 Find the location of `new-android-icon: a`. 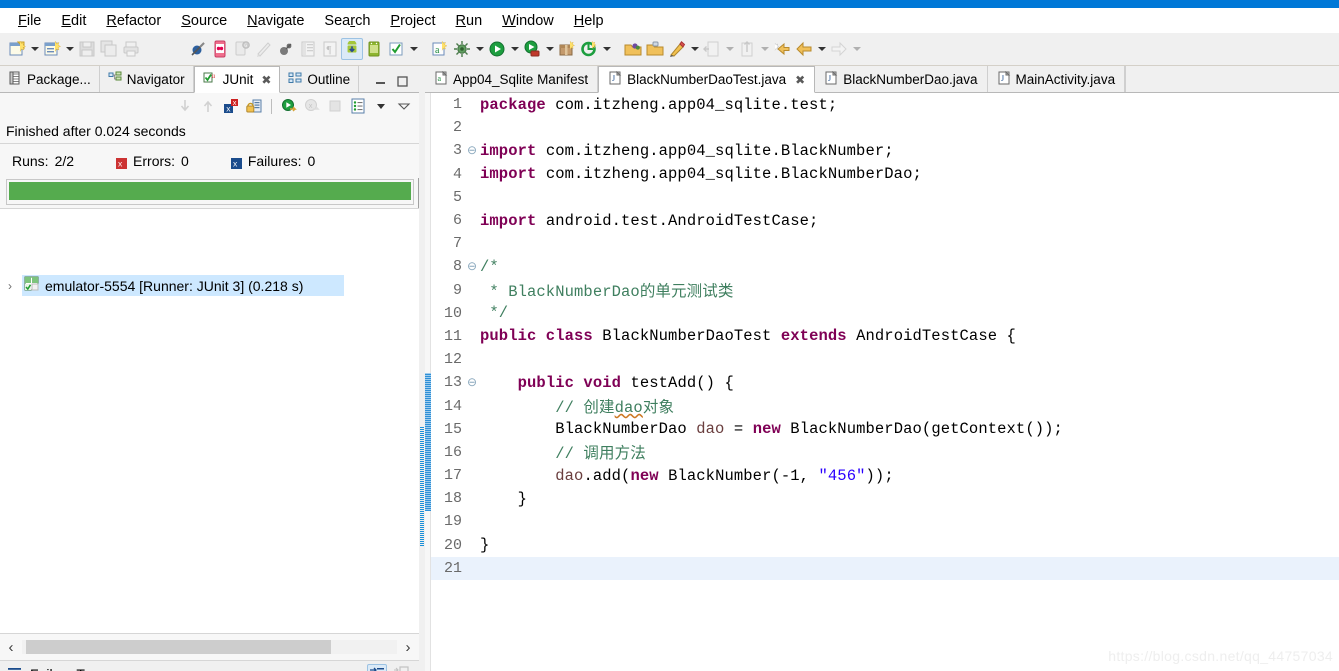

new-android-icon: a is located at coordinates (440, 49).